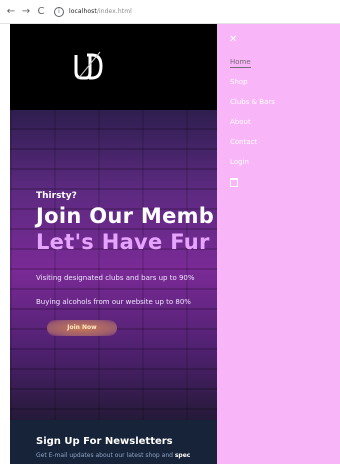  What do you see at coordinates (234, 182) in the screenshot?
I see `shopping-bag-icon` at bounding box center [234, 182].